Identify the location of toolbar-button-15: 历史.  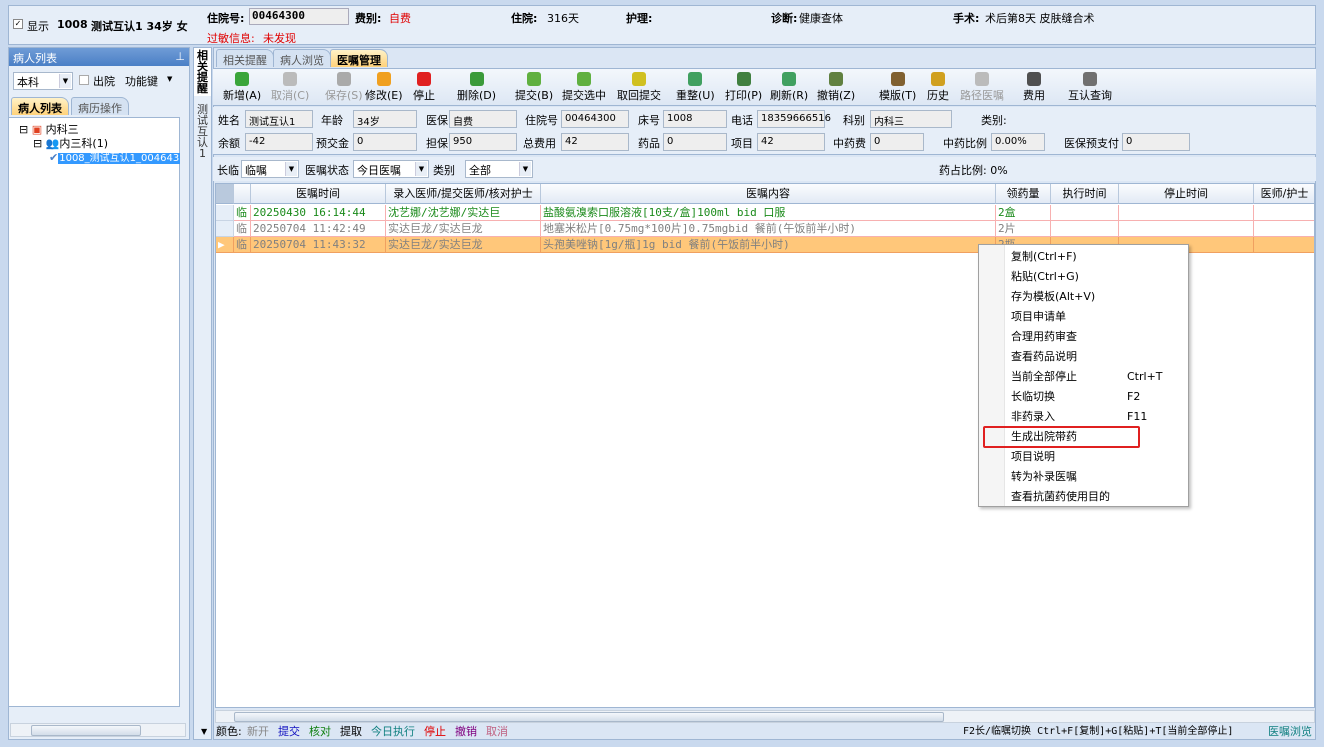
(938, 87).